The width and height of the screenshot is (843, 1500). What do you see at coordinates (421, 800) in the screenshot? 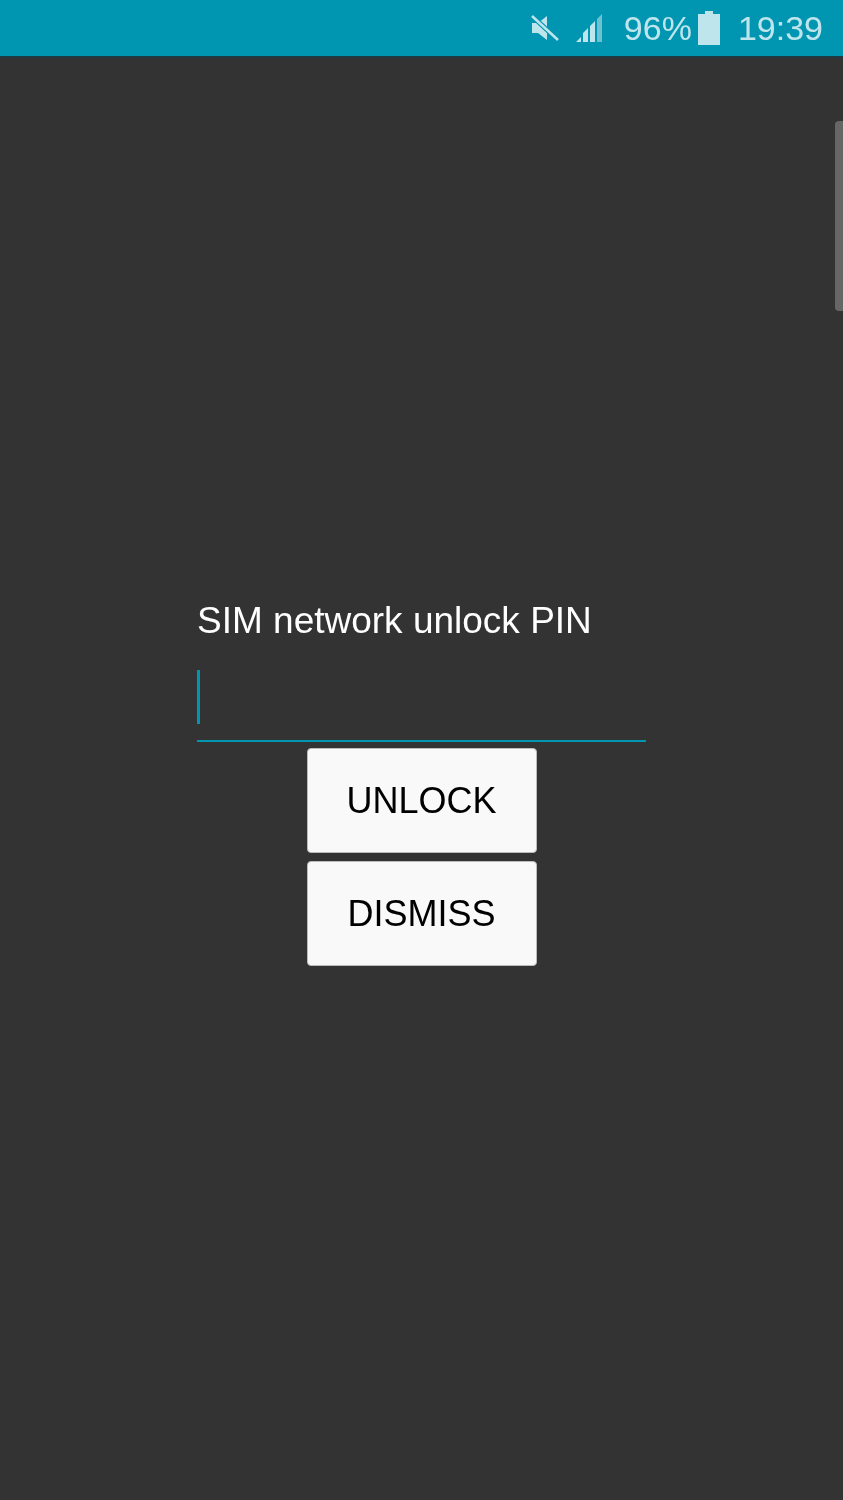
I see `action-button: UNLOCK` at bounding box center [421, 800].